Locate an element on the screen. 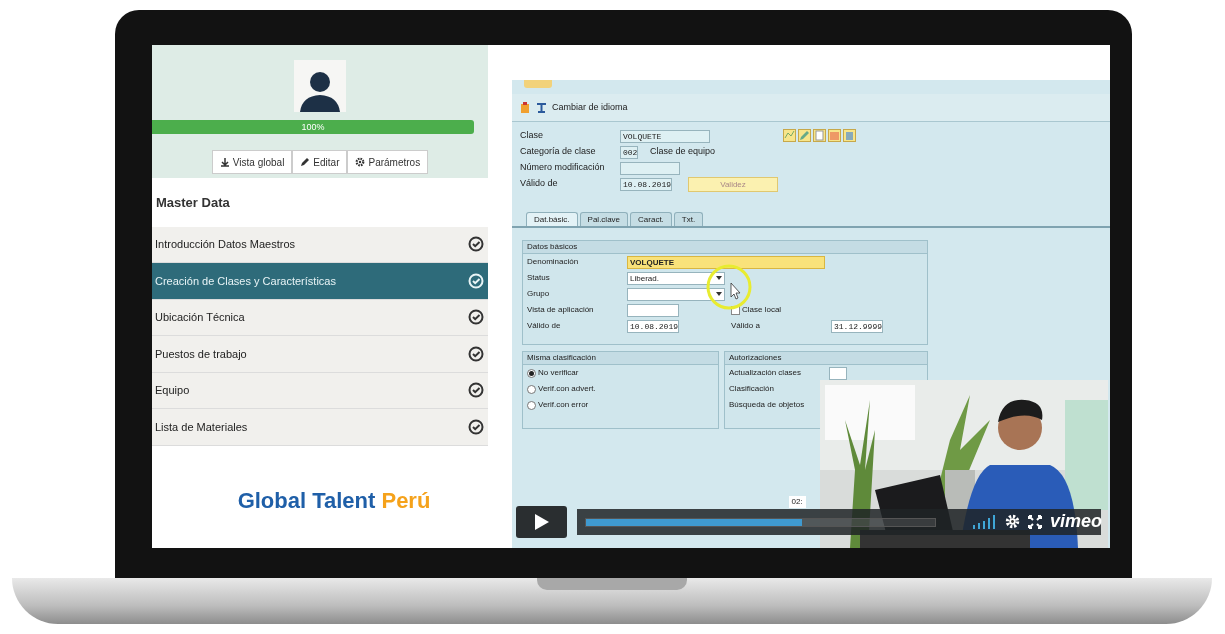  lesson-item: Lista de Materiales is located at coordinates (320, 427).